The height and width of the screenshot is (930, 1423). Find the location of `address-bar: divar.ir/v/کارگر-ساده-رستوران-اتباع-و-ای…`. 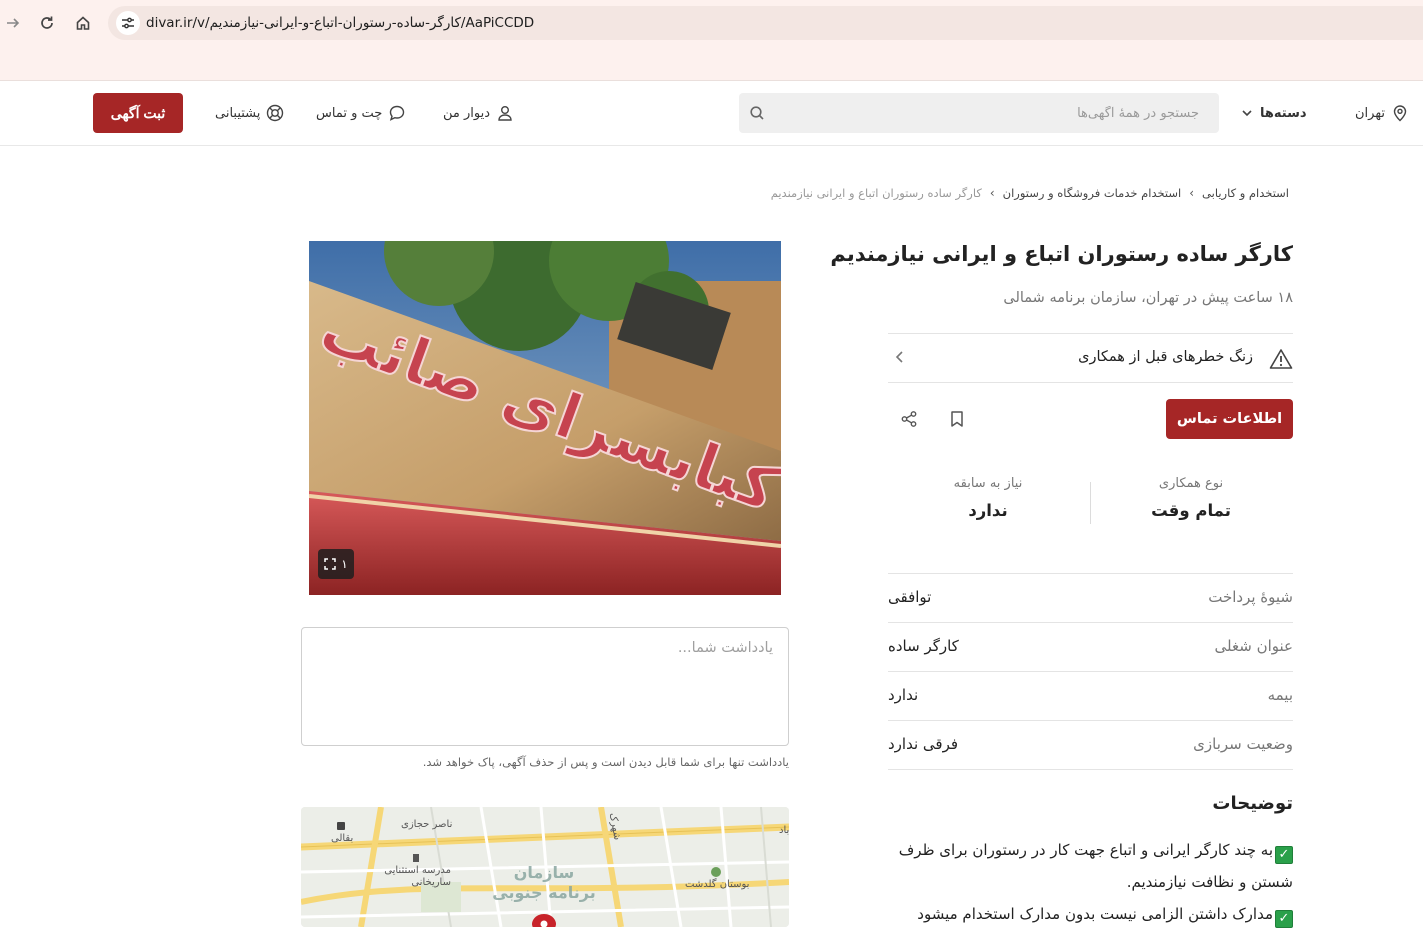

address-bar: divar.ir/v/کارگر-ساده-رستوران-اتباع-و-ای… is located at coordinates (765, 23).